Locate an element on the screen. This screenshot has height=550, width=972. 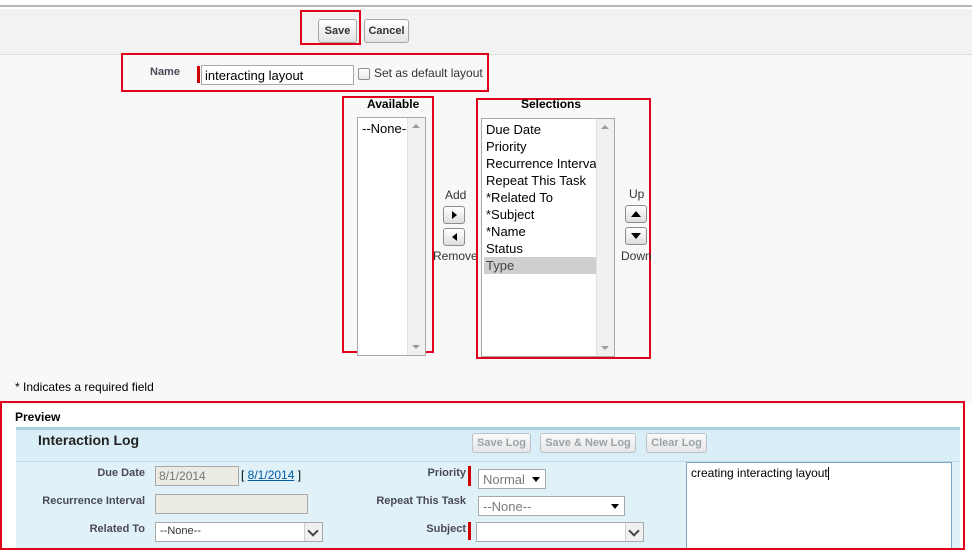
save-button: Save is located at coordinates (337, 31).